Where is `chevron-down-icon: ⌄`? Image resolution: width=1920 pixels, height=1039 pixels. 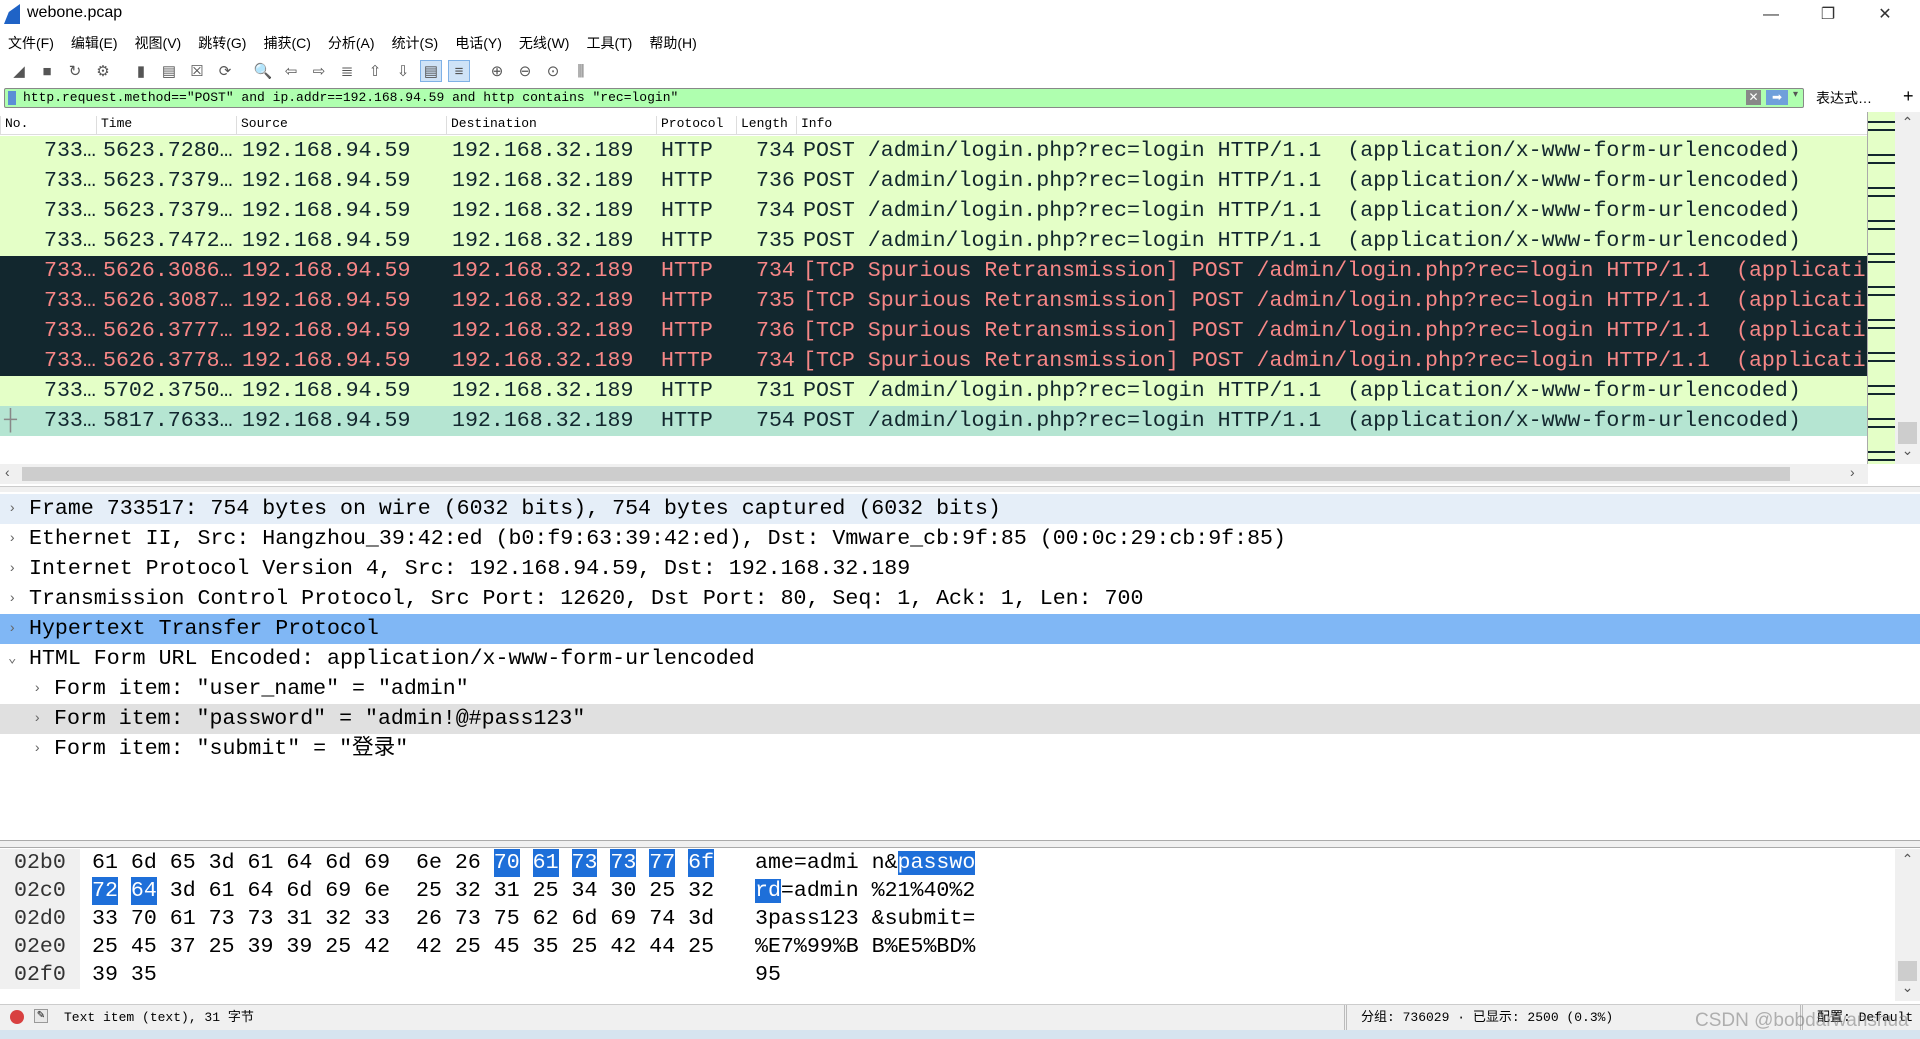 chevron-down-icon: ⌄ is located at coordinates (12, 659).